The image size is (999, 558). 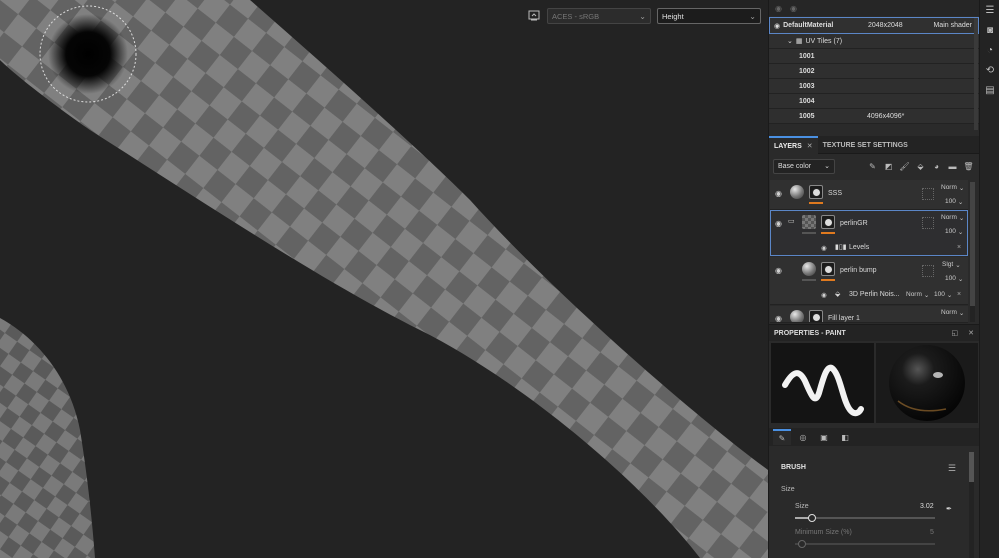 I want to click on layer-row: ◉ SSS Norm ⌄ 100 ⌄, so click(x=869, y=195).